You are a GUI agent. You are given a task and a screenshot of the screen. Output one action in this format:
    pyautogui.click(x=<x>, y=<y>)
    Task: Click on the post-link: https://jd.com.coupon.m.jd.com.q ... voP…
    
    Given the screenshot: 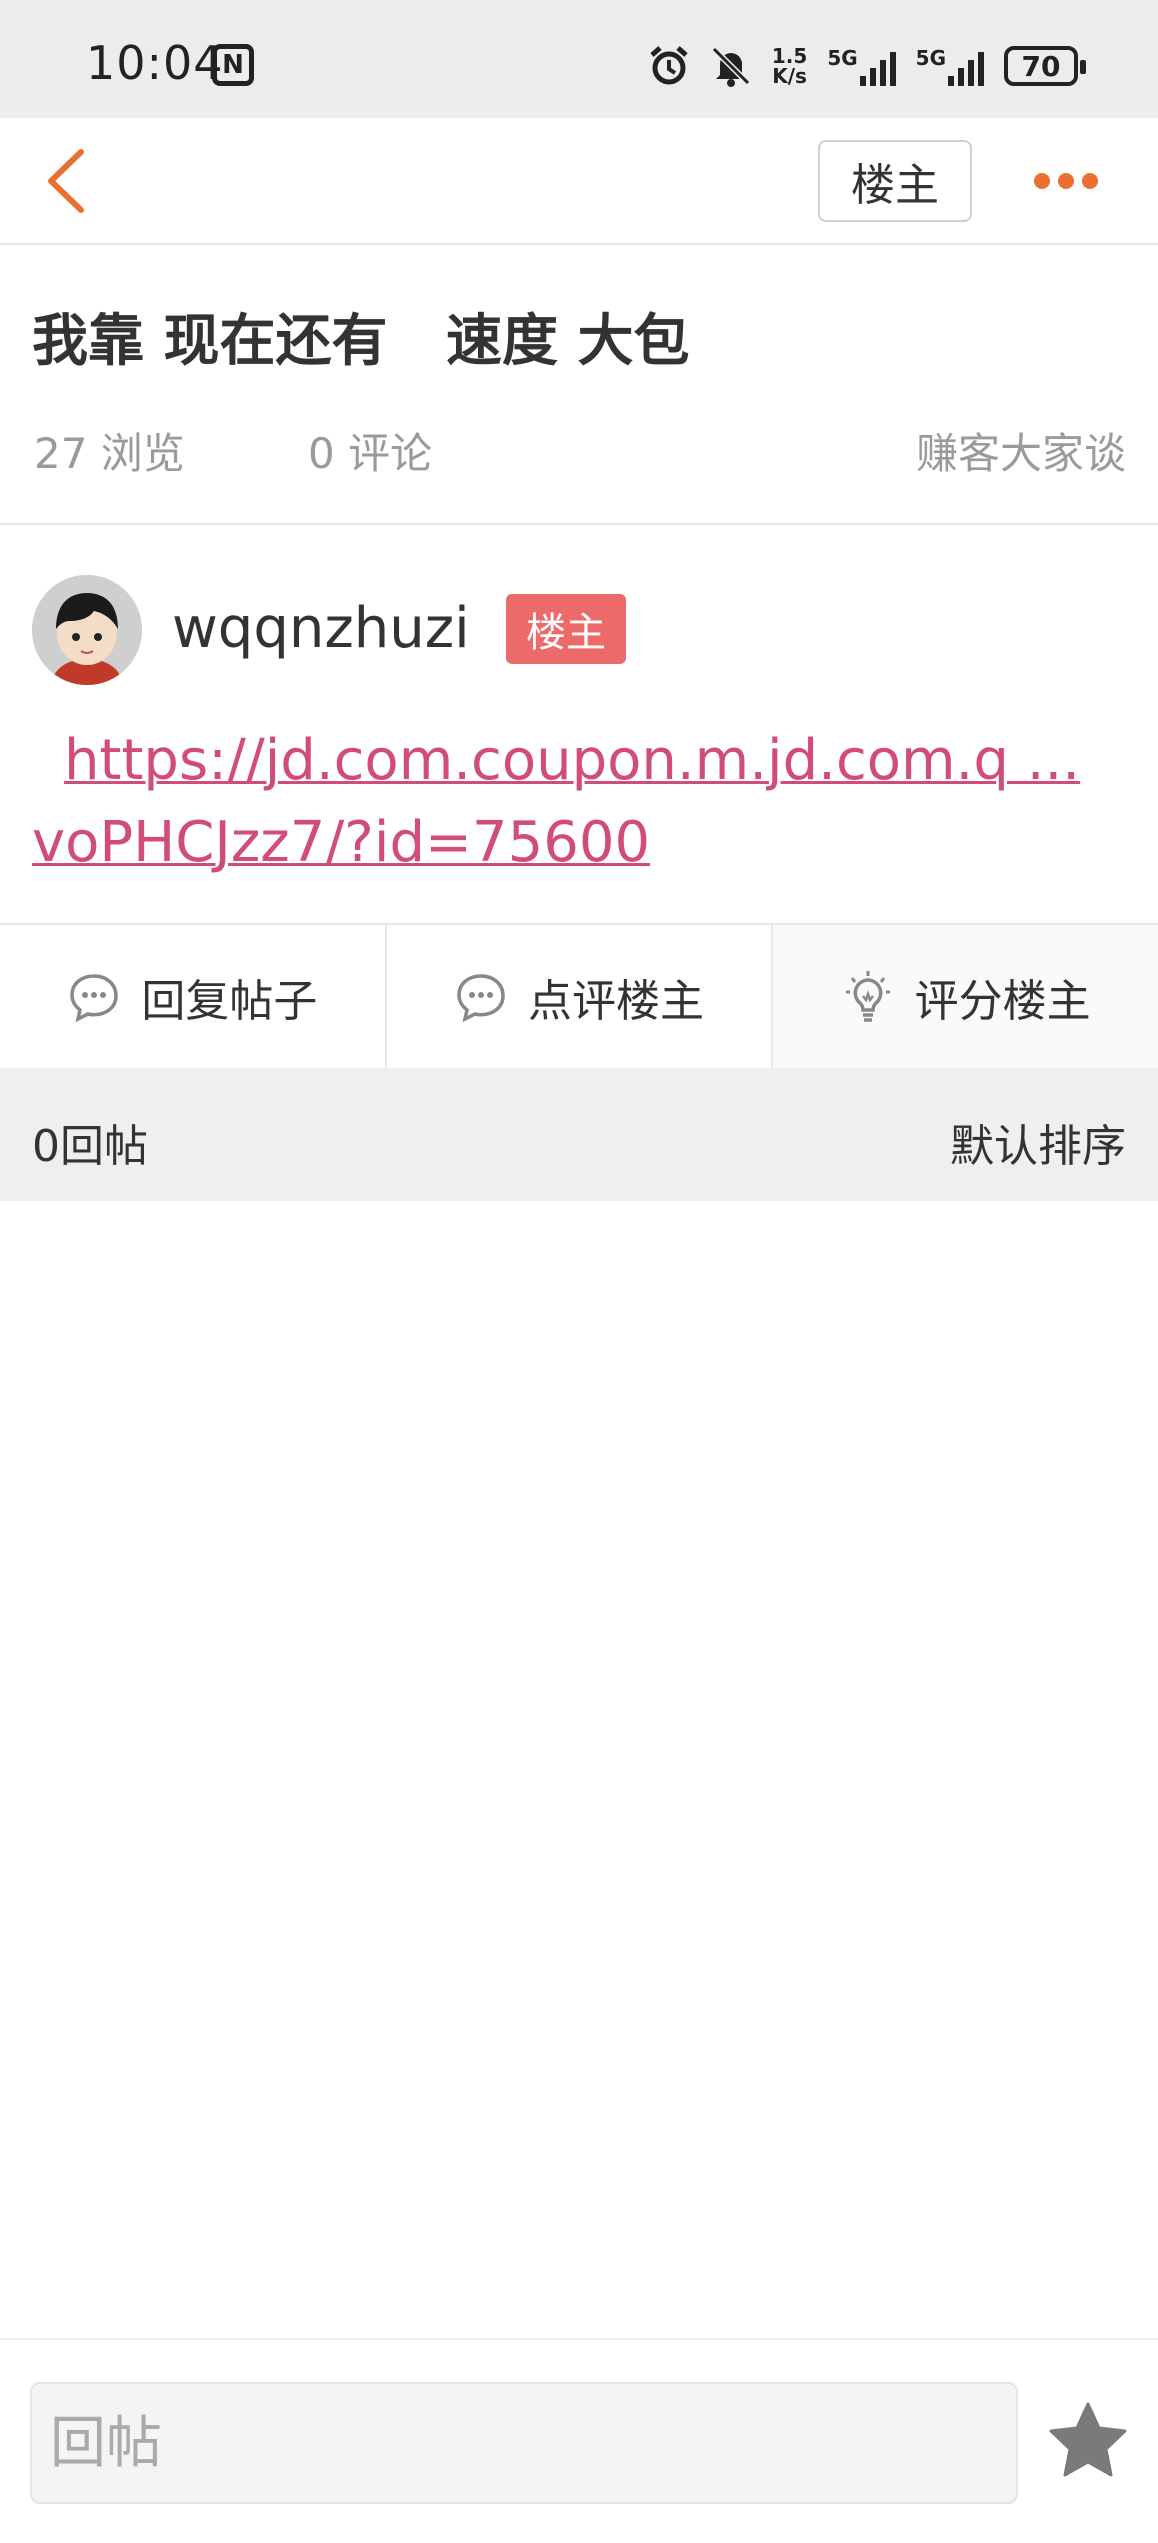 What is the action you would take?
    pyautogui.click(x=582, y=802)
    